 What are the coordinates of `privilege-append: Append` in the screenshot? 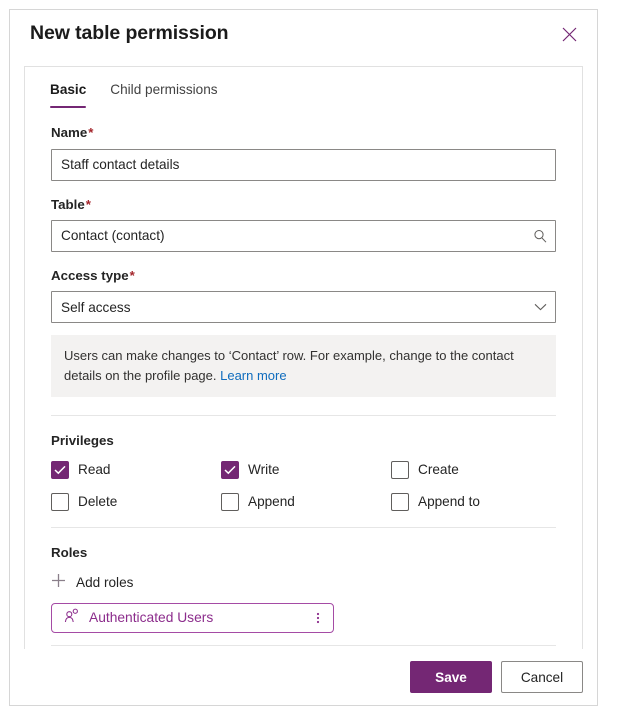 It's located at (306, 502).